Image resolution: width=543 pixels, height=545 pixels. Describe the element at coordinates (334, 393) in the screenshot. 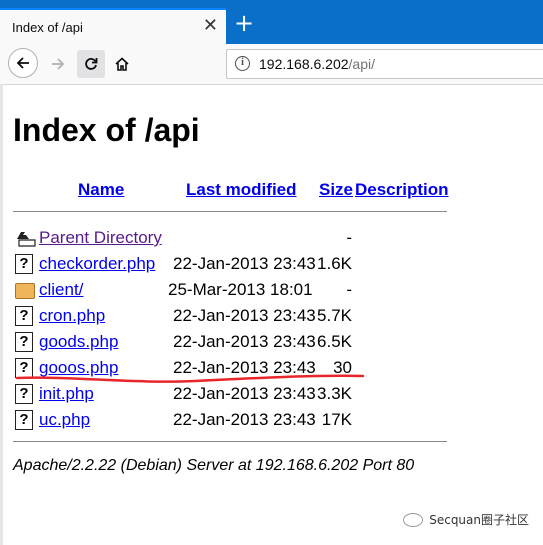

I see `size-cell: 3.3K` at that location.